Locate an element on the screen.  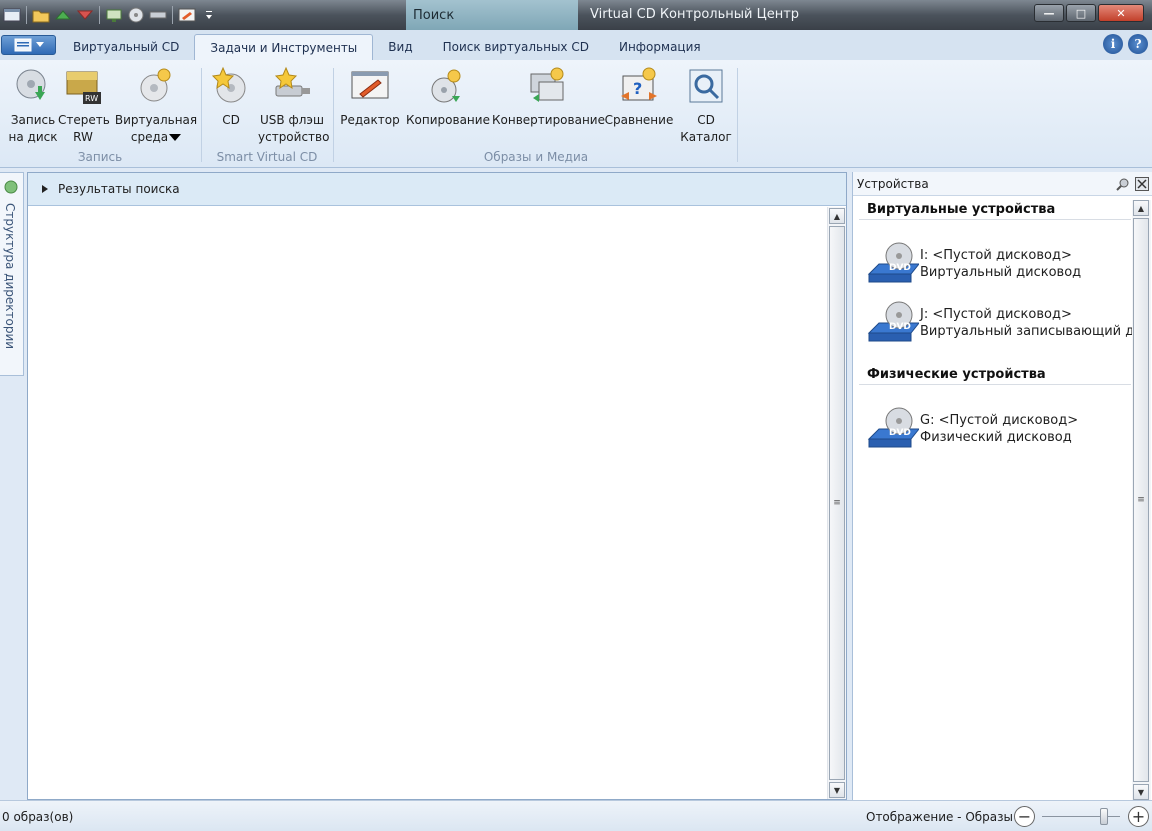
maximize-button: □ is located at coordinates (1081, 13).